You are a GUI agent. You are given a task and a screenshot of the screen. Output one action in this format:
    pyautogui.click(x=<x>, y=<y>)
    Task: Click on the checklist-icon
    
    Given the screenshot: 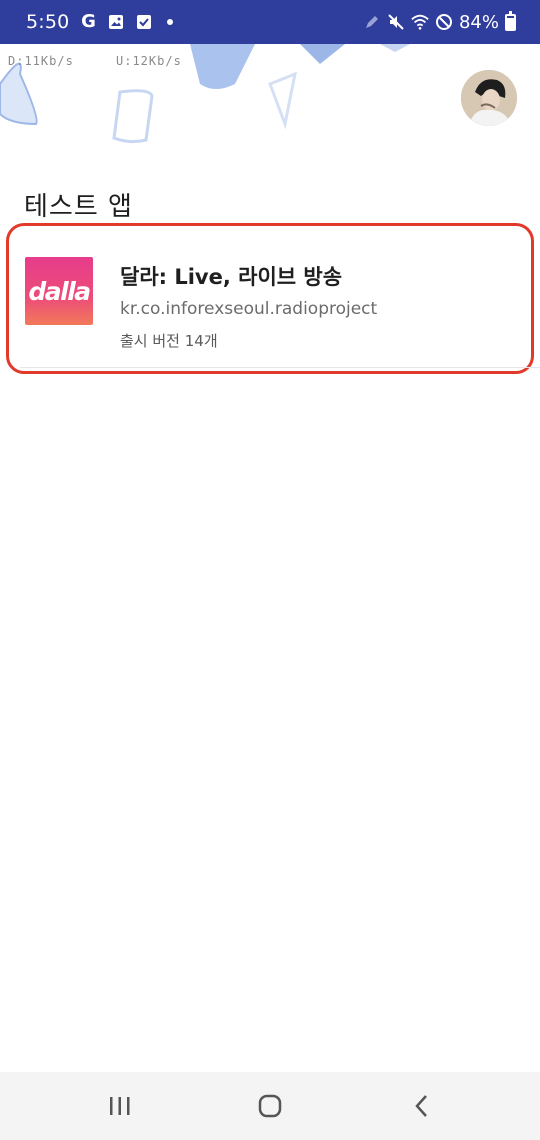 What is the action you would take?
    pyautogui.click(x=144, y=22)
    